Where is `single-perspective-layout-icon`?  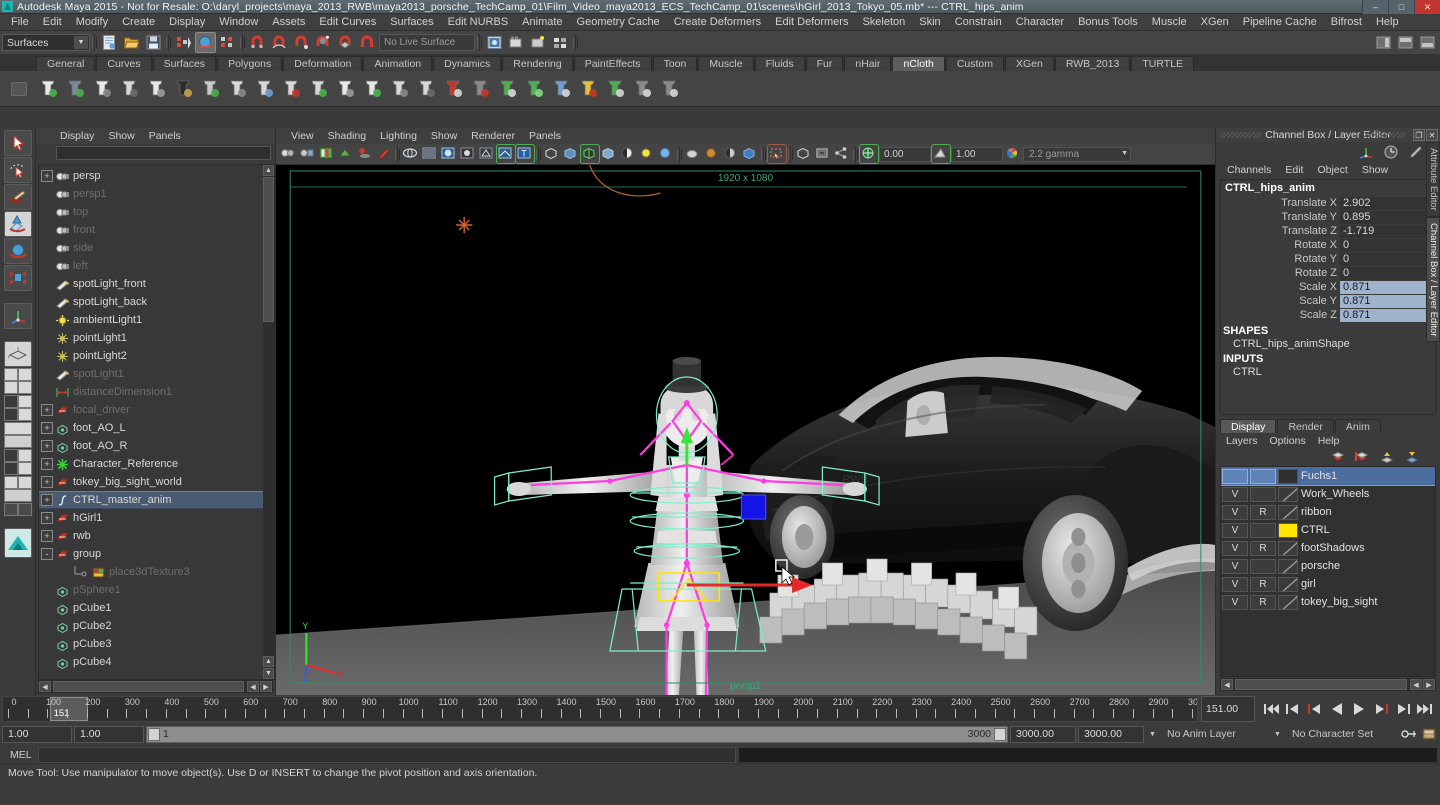 single-perspective-layout-icon is located at coordinates (17, 354).